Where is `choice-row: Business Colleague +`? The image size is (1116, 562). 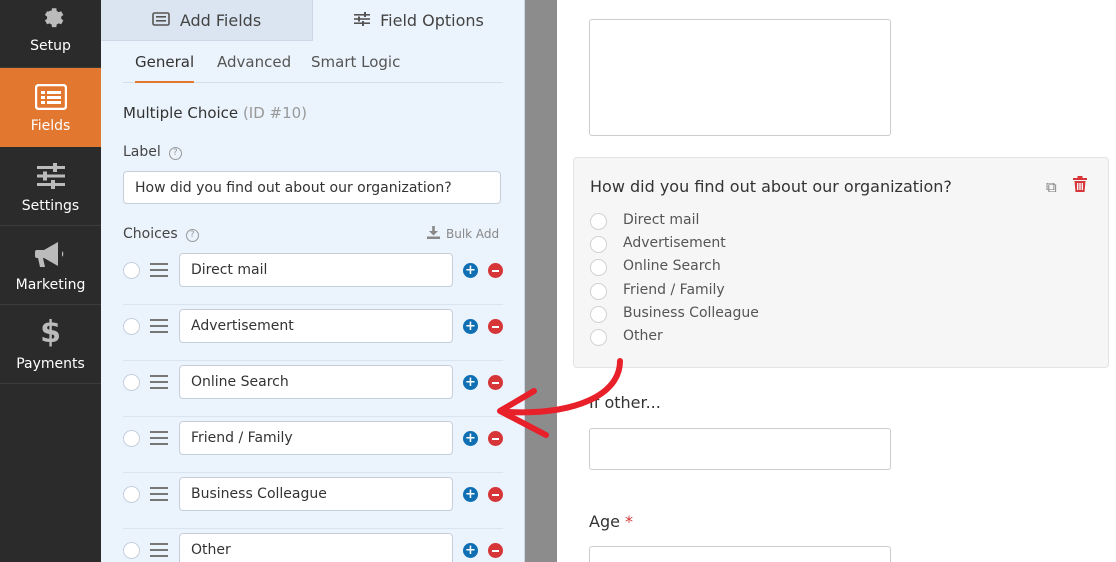 choice-row: Business Colleague + is located at coordinates (313, 501).